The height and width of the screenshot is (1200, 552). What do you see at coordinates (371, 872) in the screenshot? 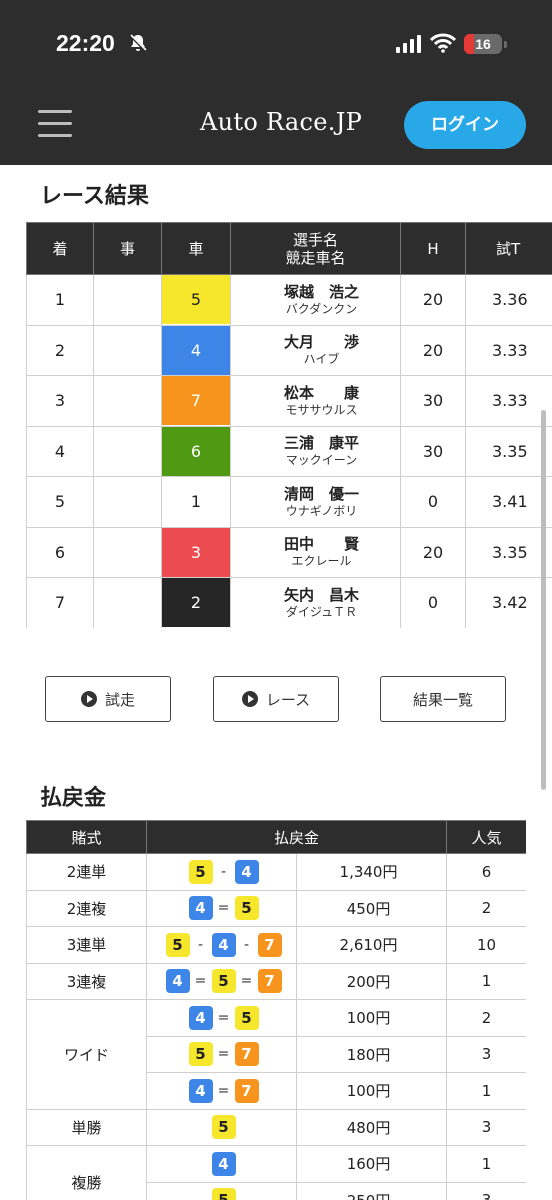
I see `payout-amount: 1,340円` at bounding box center [371, 872].